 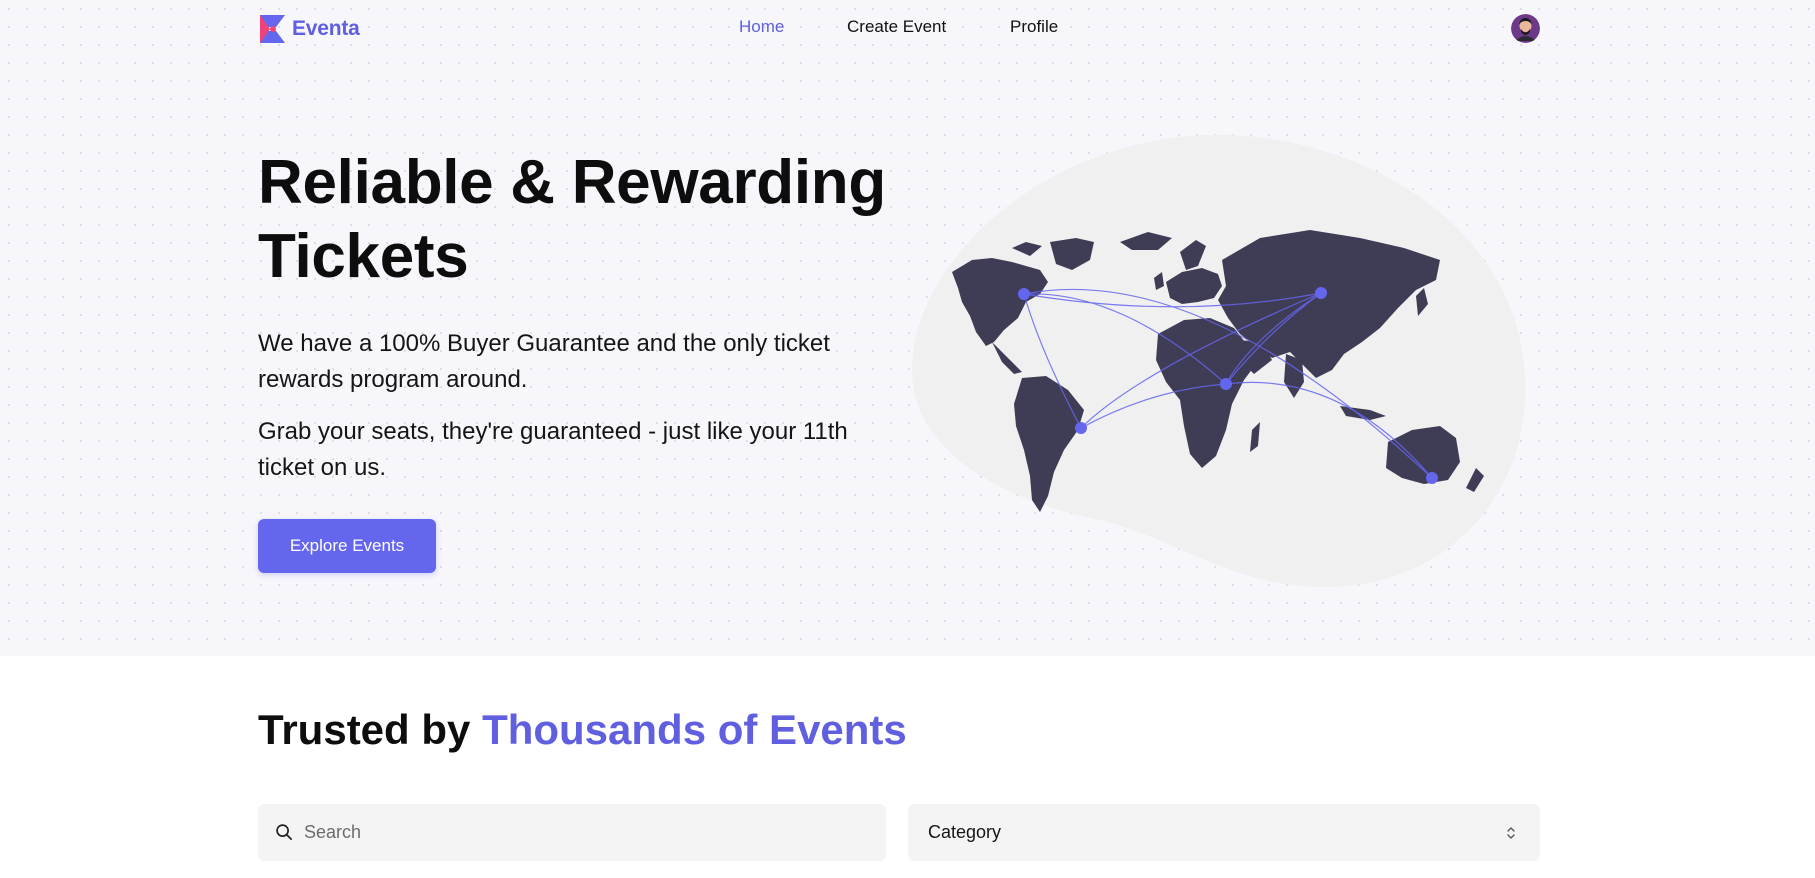 What do you see at coordinates (1034, 27) in the screenshot?
I see `nav-profile: Profile` at bounding box center [1034, 27].